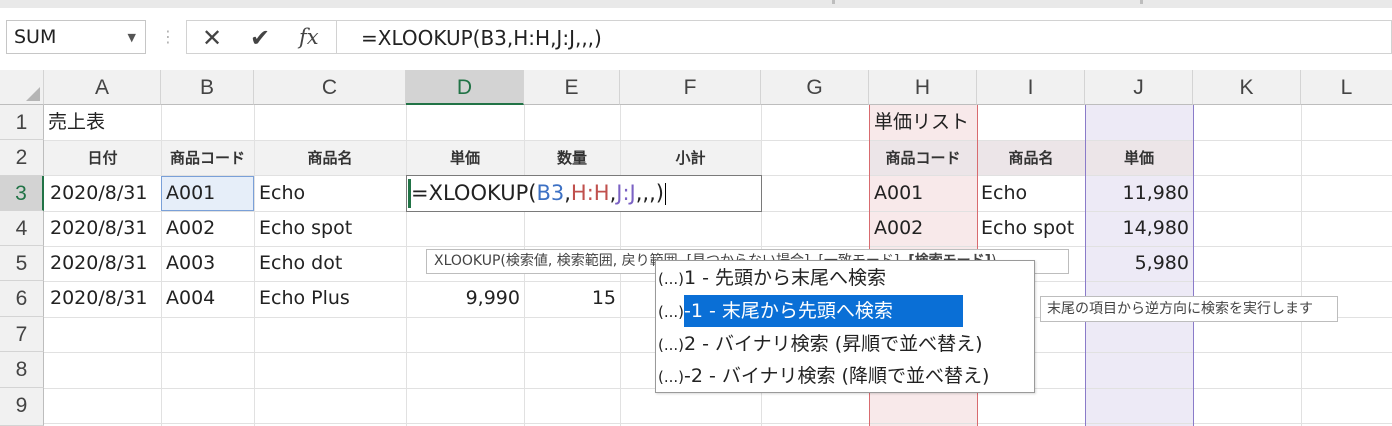 This screenshot has width=1392, height=426. What do you see at coordinates (465, 158) in the screenshot?
I see `header-unit-price: 単価` at bounding box center [465, 158].